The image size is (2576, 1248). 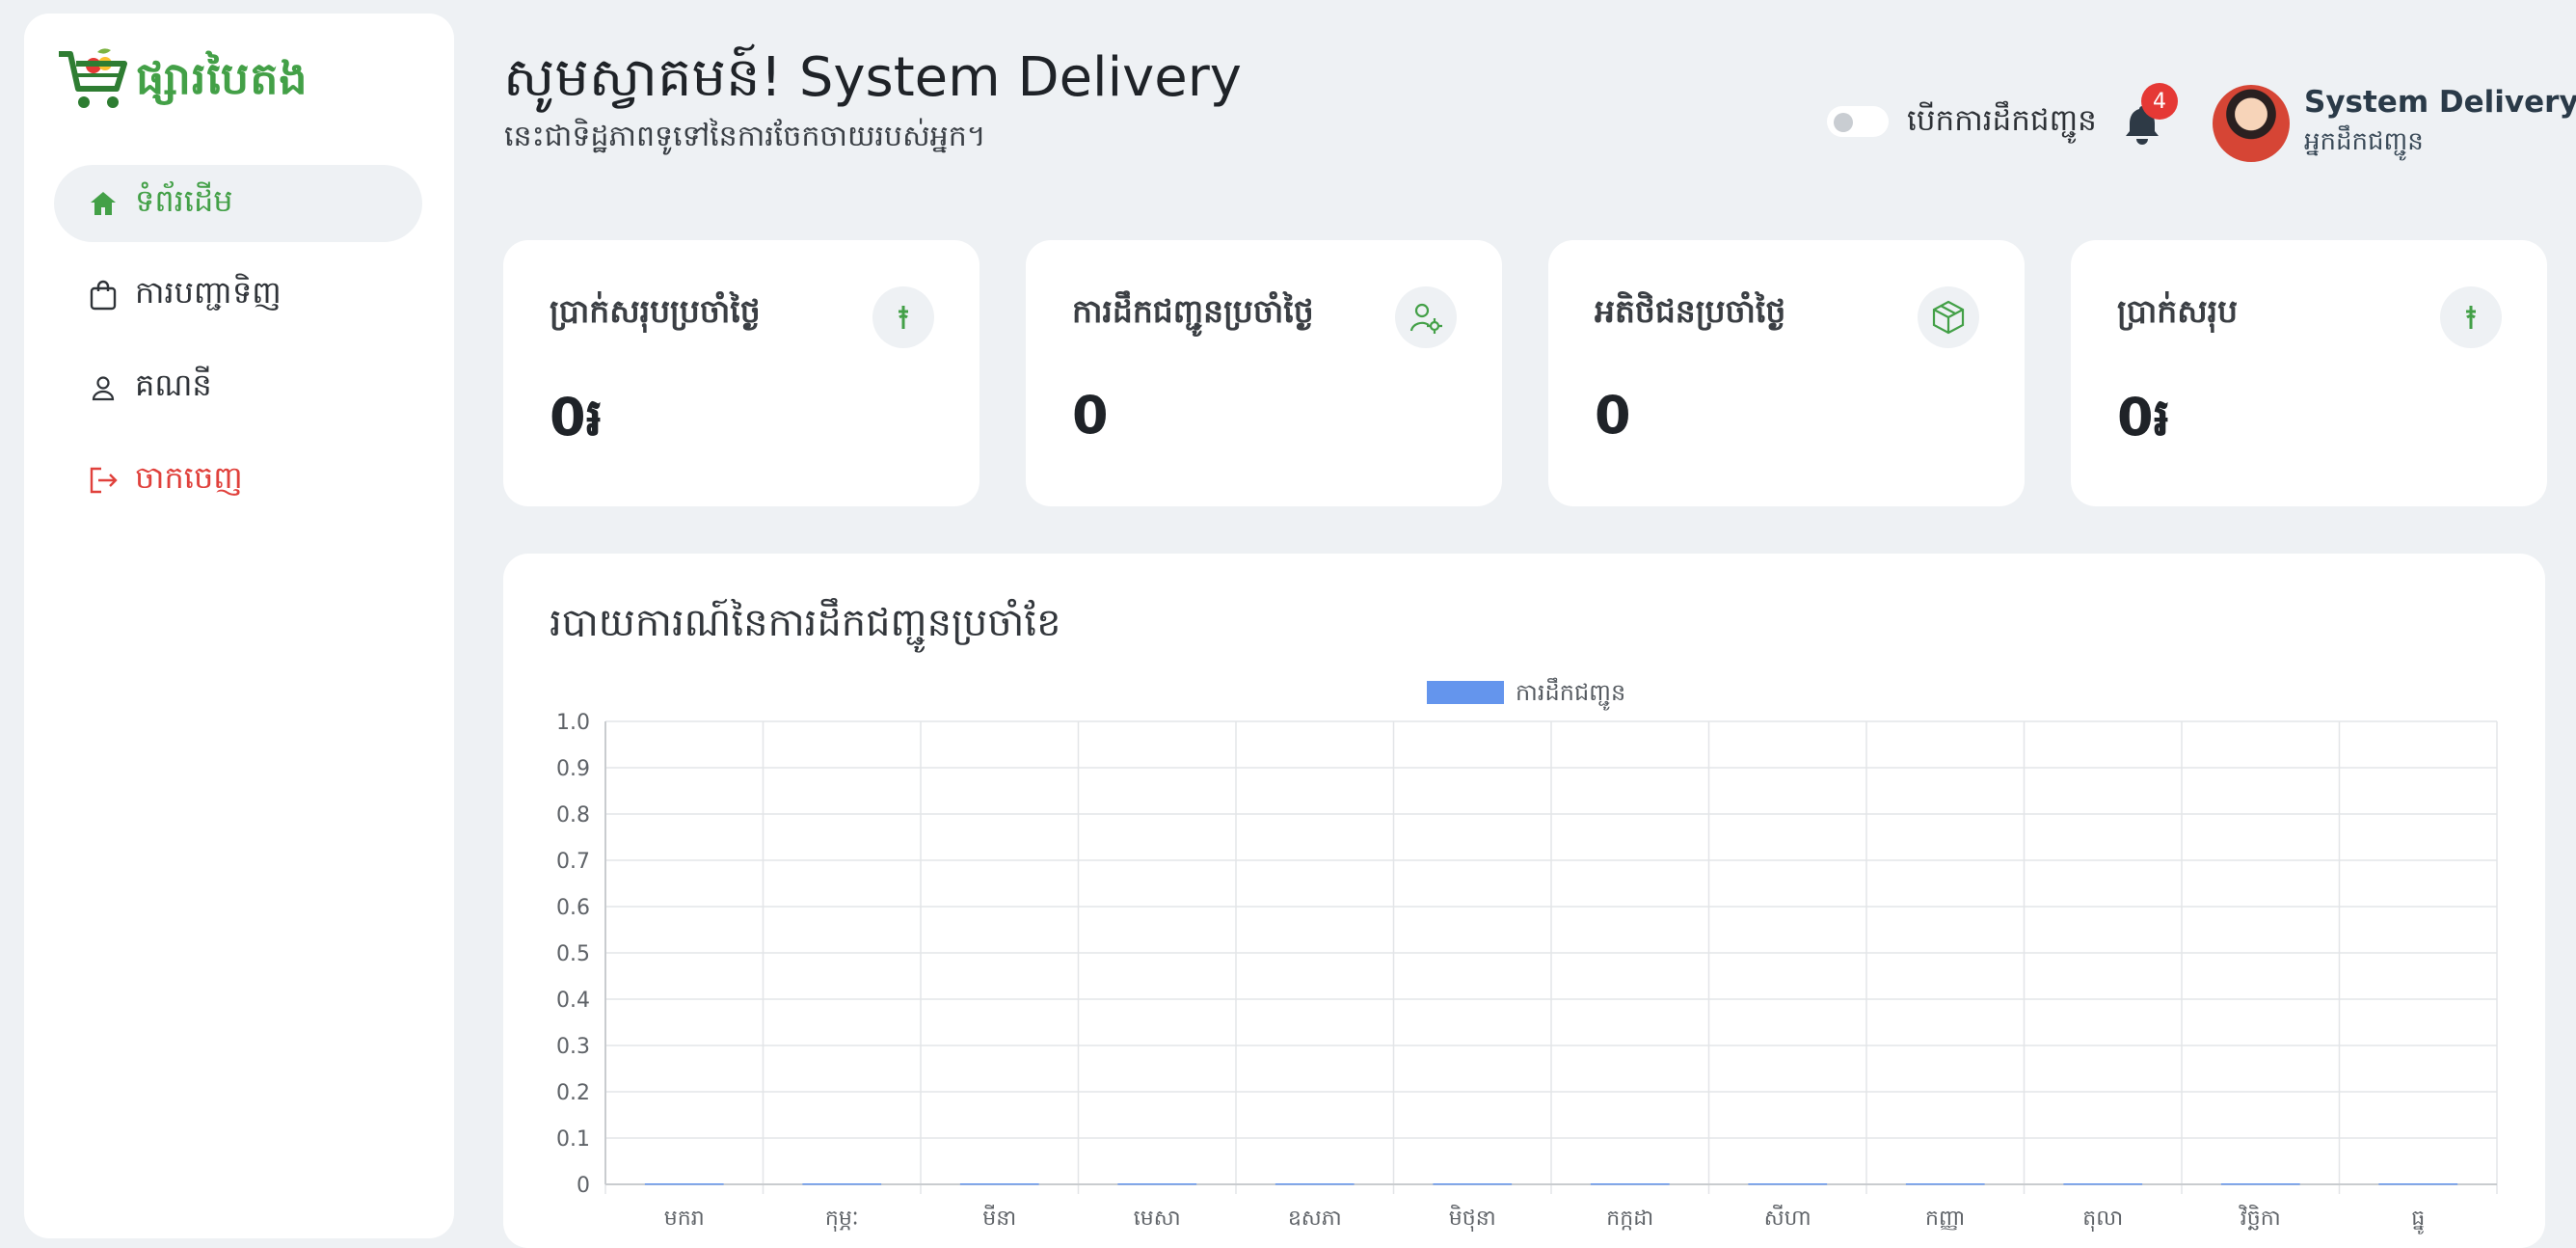 I want to click on y-tick-label: 0.1, so click(x=573, y=1140).